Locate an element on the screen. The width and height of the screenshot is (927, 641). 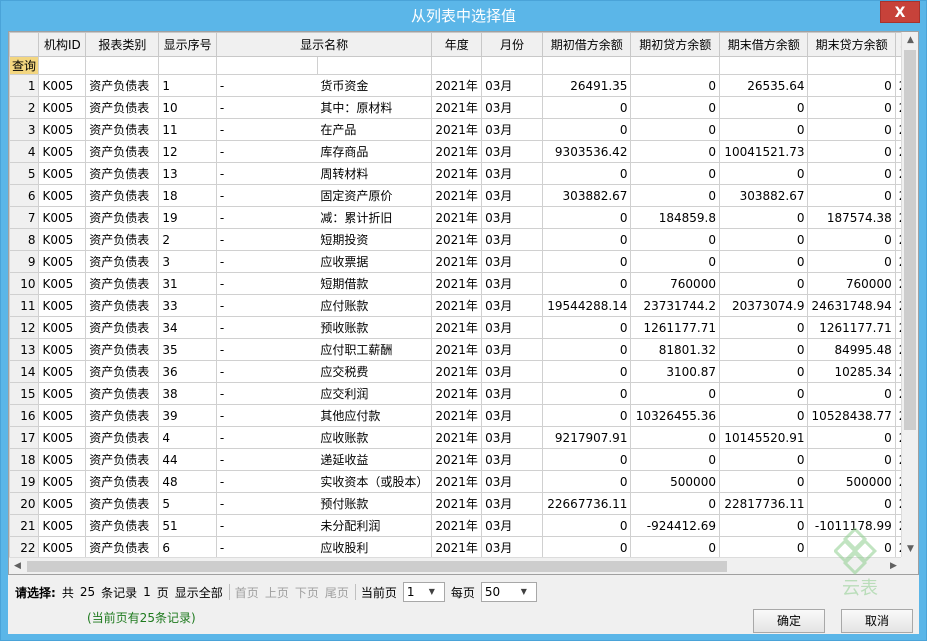
open-credit-cell: 3100.87 is located at coordinates (675, 371).